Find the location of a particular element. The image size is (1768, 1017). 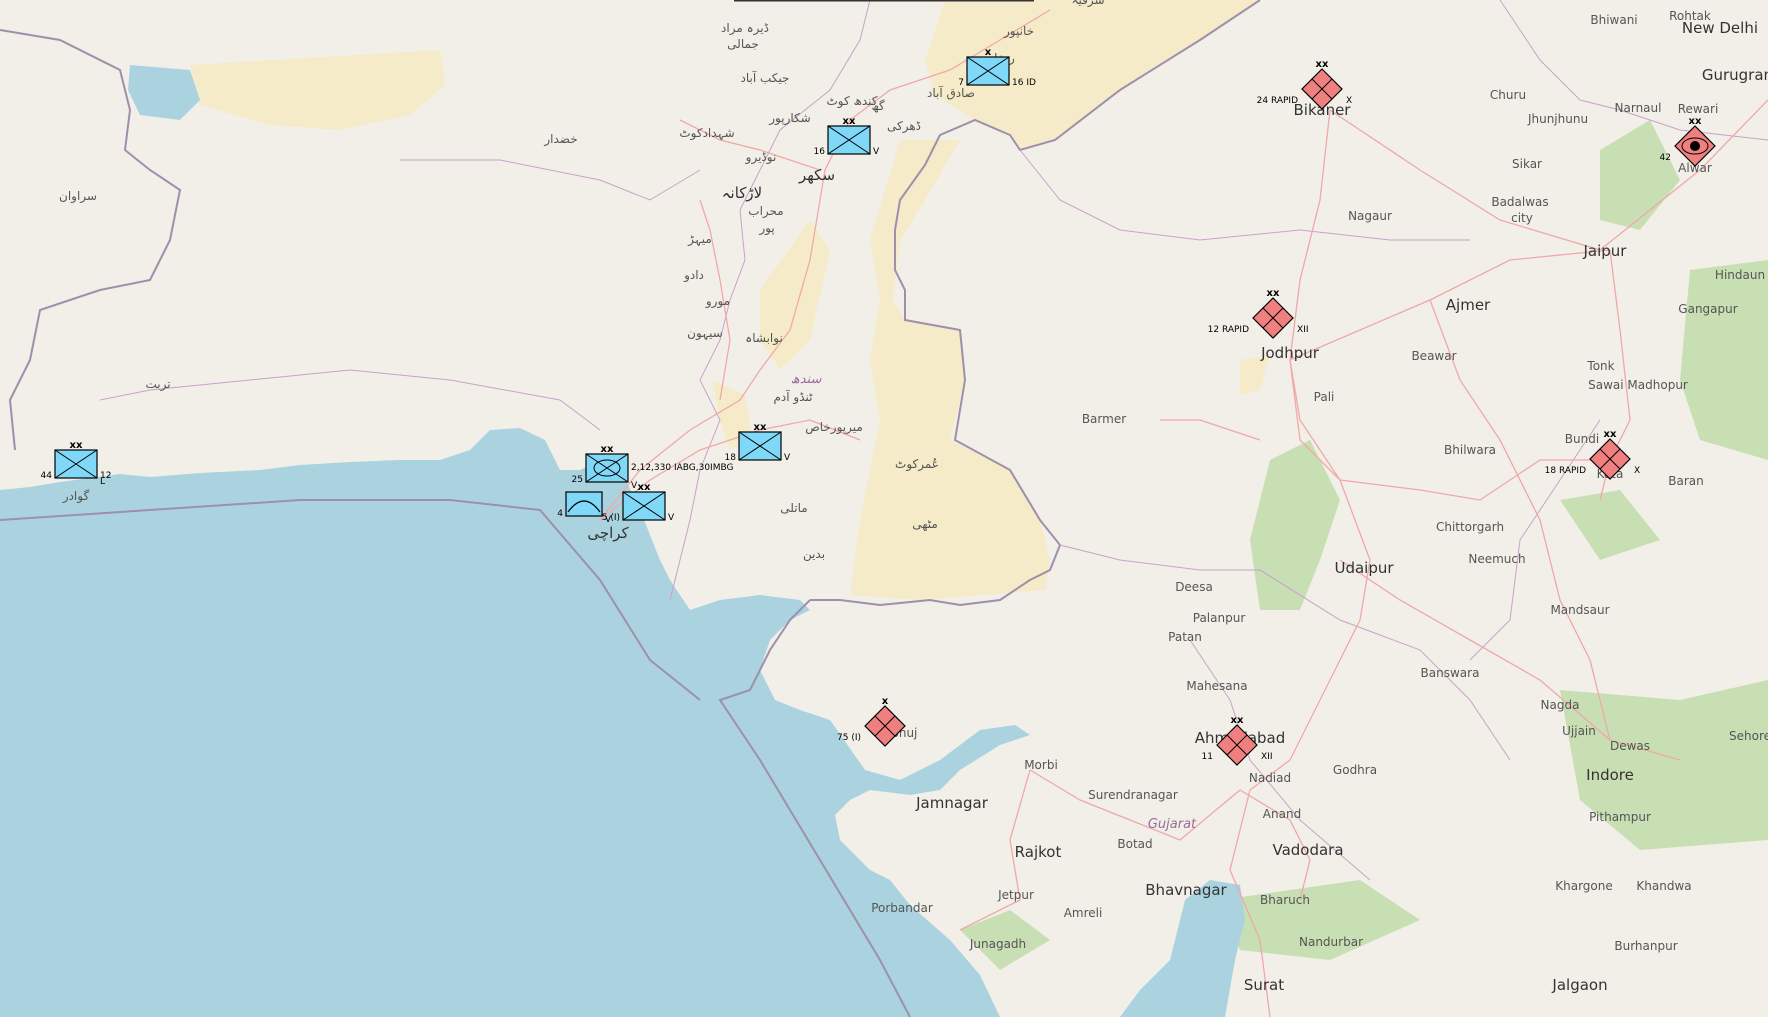

place-label-botad: Botad is located at coordinates (1134, 844).